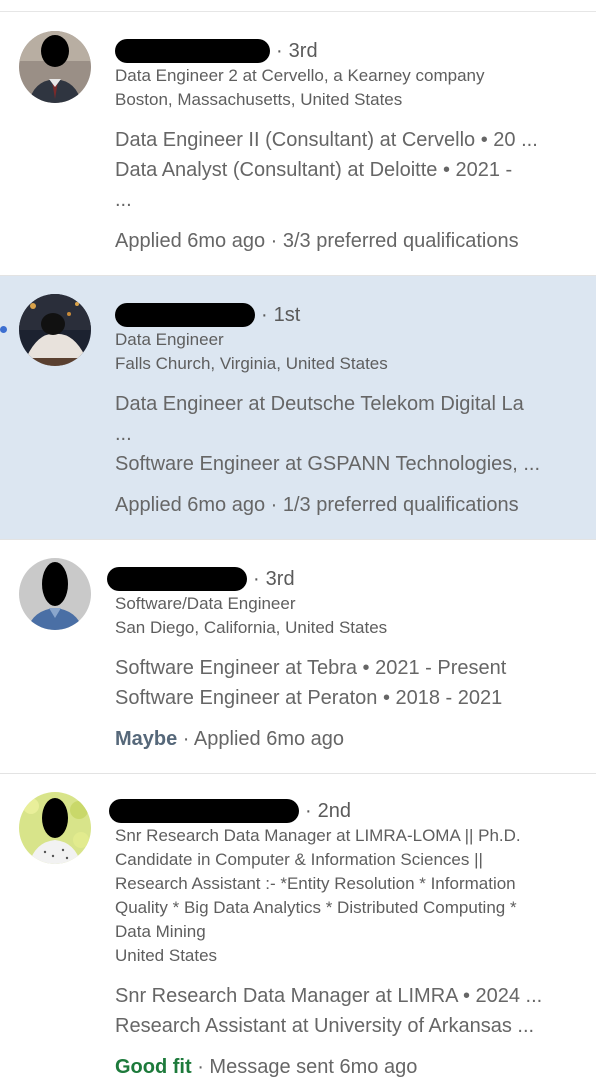 This screenshot has width=596, height=1090. What do you see at coordinates (251, 363) in the screenshot?
I see `applicant-location: Falls Church, Virginia, United States` at bounding box center [251, 363].